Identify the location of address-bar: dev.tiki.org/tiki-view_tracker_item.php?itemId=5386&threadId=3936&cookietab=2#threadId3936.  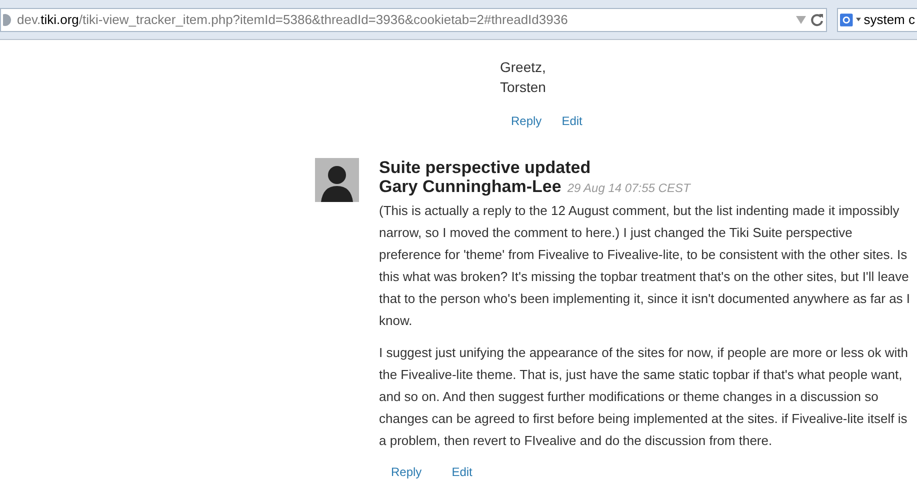
(413, 20).